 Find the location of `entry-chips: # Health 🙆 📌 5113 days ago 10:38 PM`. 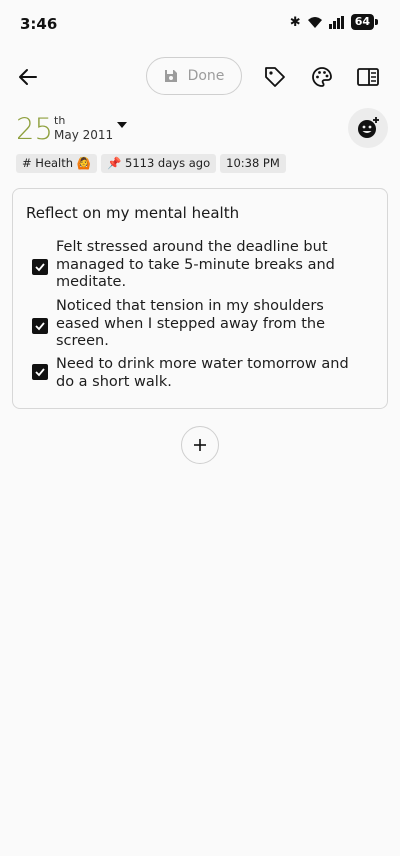

entry-chips: # Health 🙆 📌 5113 days ago 10:38 PM is located at coordinates (151, 163).